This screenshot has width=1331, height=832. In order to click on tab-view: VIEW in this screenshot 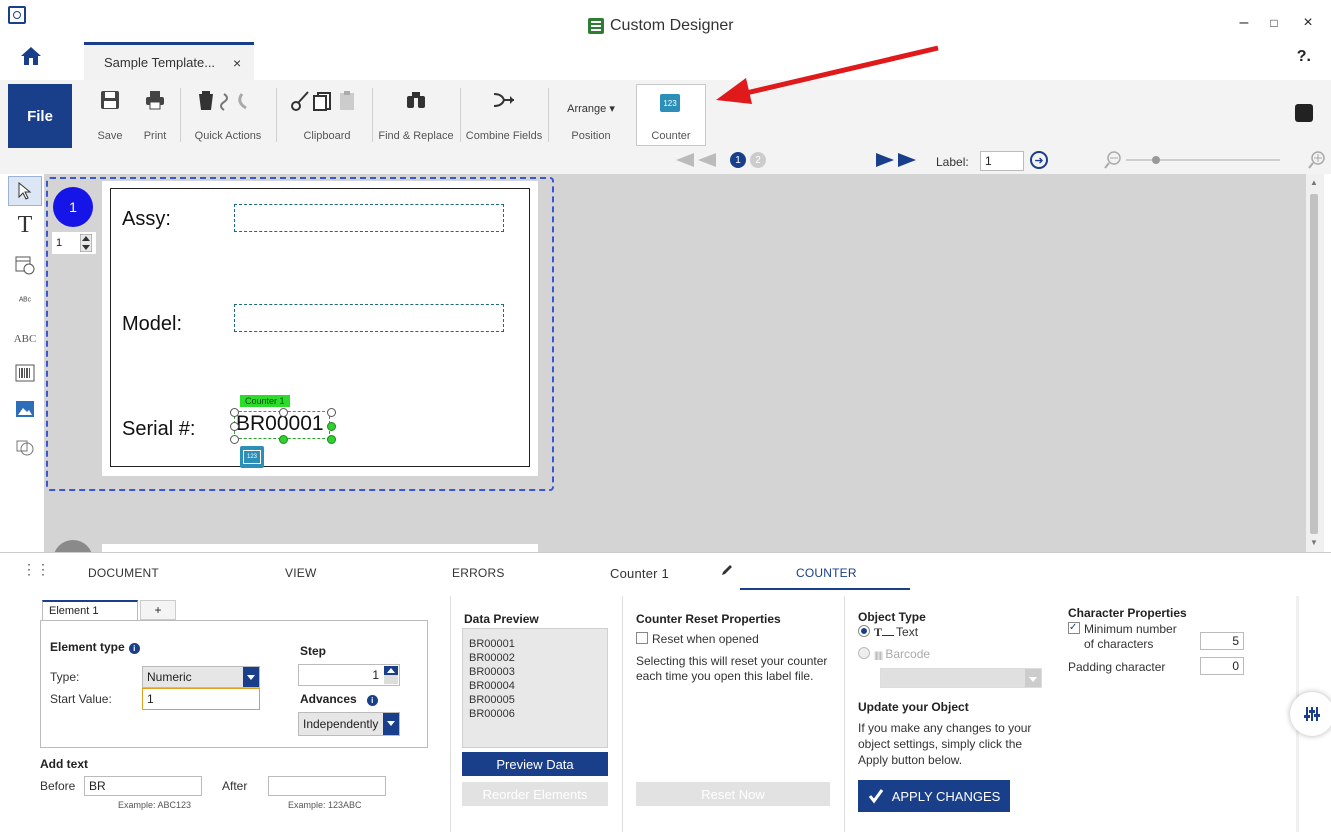, I will do `click(300, 573)`.